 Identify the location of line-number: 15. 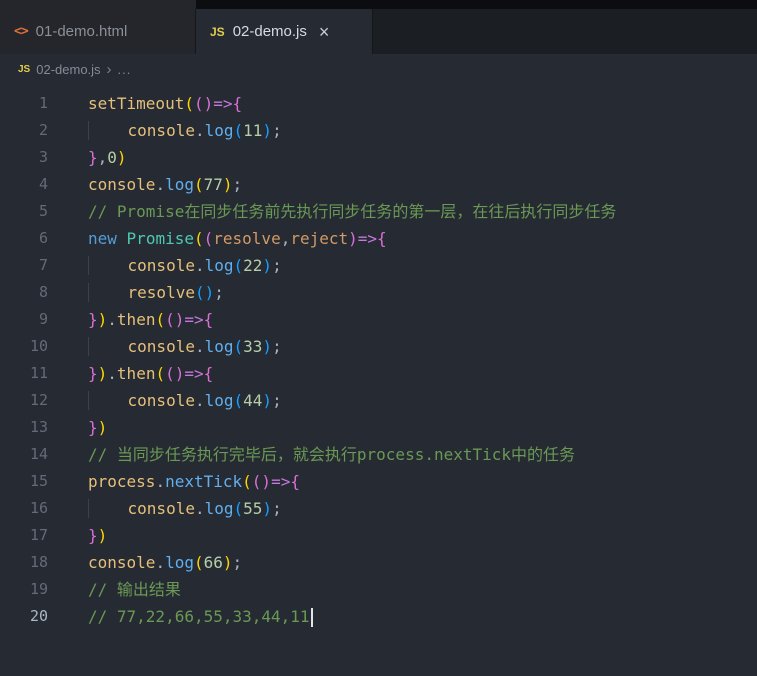
(24, 481).